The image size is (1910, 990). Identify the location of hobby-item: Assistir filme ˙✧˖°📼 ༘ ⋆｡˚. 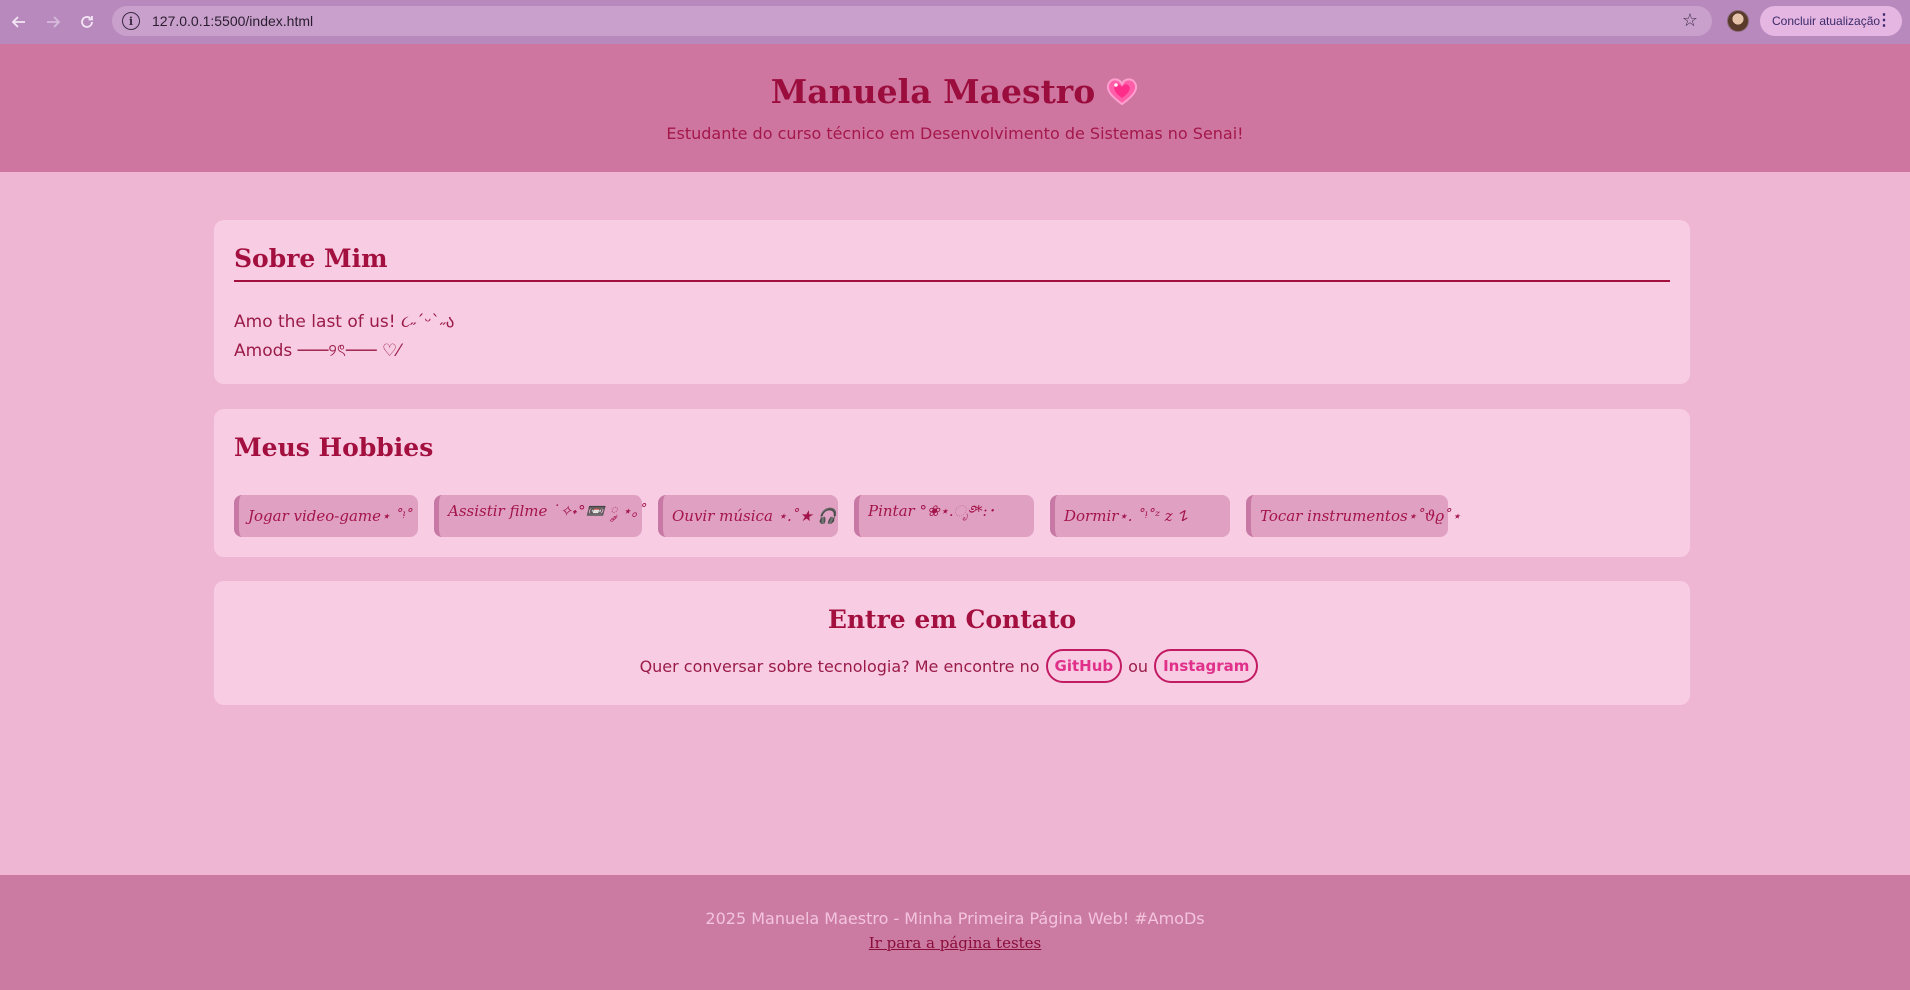
(540, 516).